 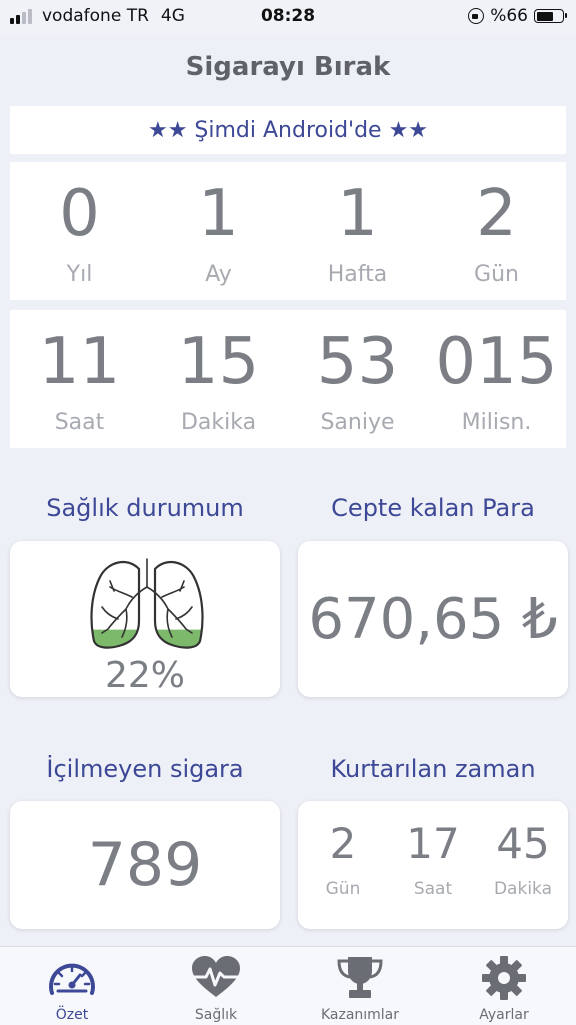 What do you see at coordinates (145, 508) in the screenshot?
I see `health-title: Sağlık durumum` at bounding box center [145, 508].